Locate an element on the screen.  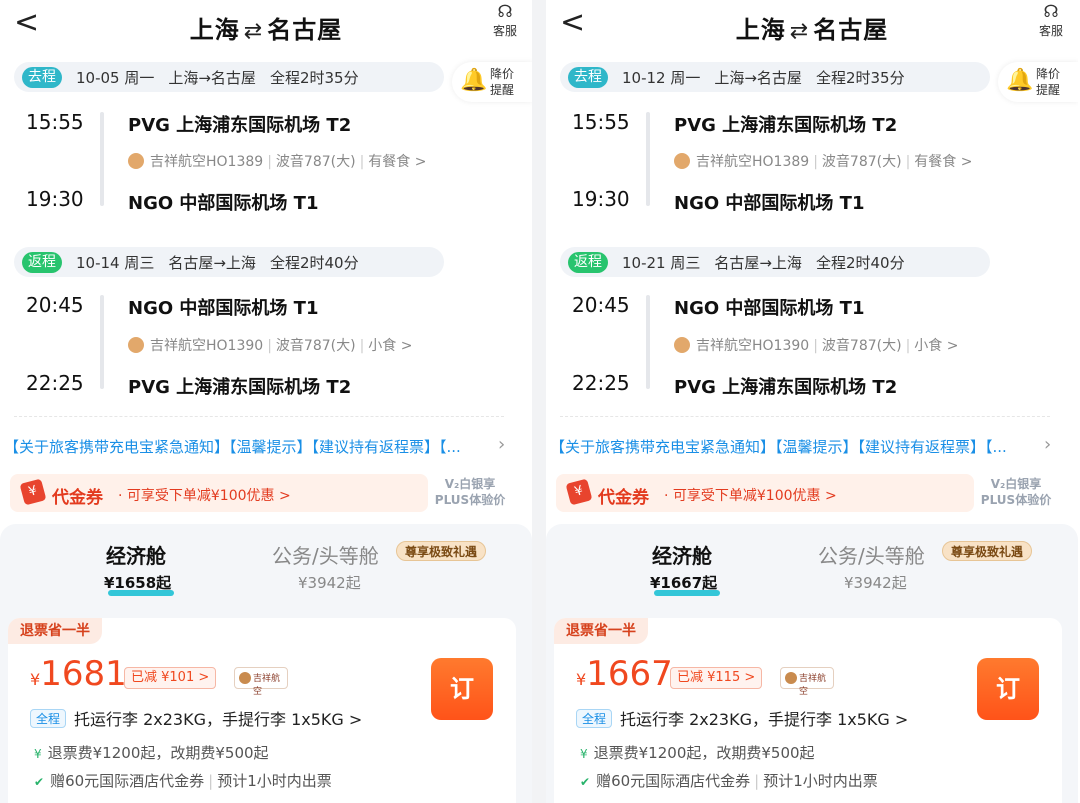
outbound-summary: 去程 10-12 周一 上海→名古屋 全程2时35分 is located at coordinates (775, 77).